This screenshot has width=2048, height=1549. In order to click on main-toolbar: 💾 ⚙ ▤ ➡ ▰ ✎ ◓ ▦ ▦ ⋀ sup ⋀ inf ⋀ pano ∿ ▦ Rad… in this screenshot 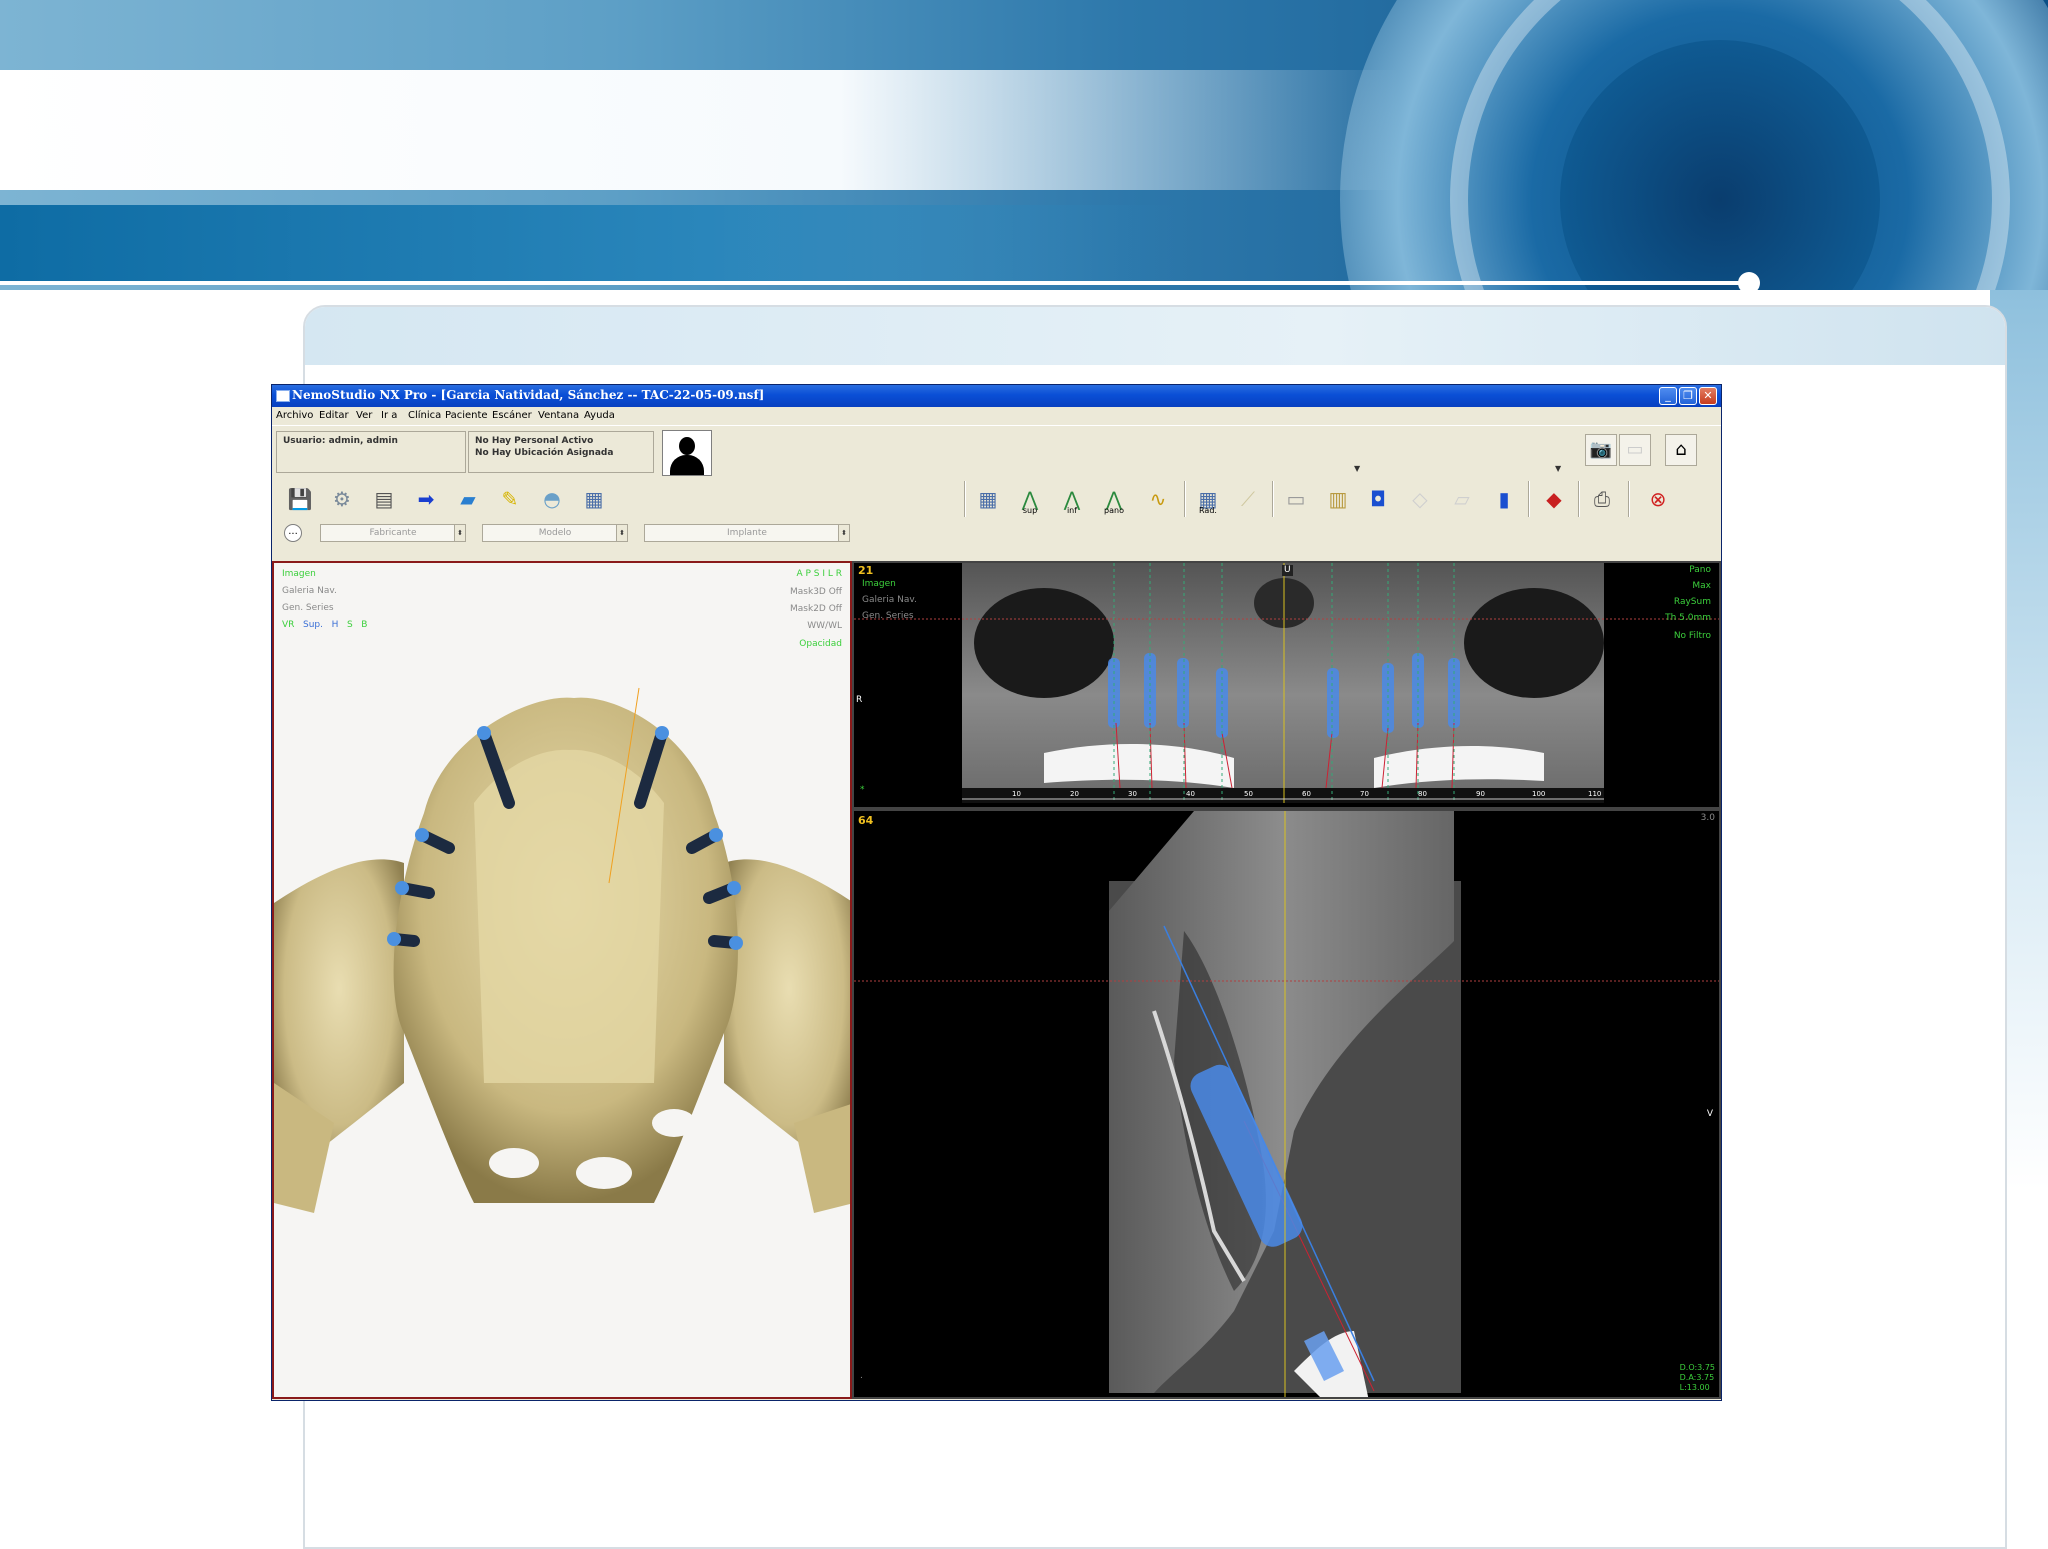, I will do `click(996, 499)`.